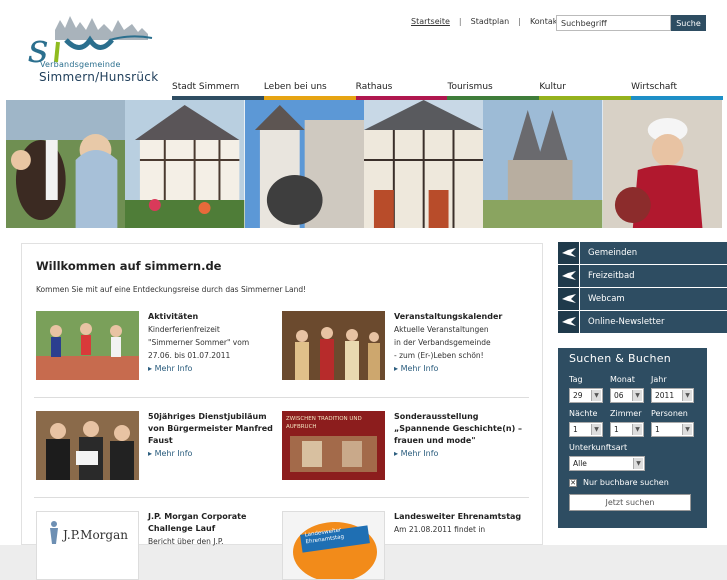 The height and width of the screenshot is (580, 727). I want to click on year-value: 2011, so click(665, 395).